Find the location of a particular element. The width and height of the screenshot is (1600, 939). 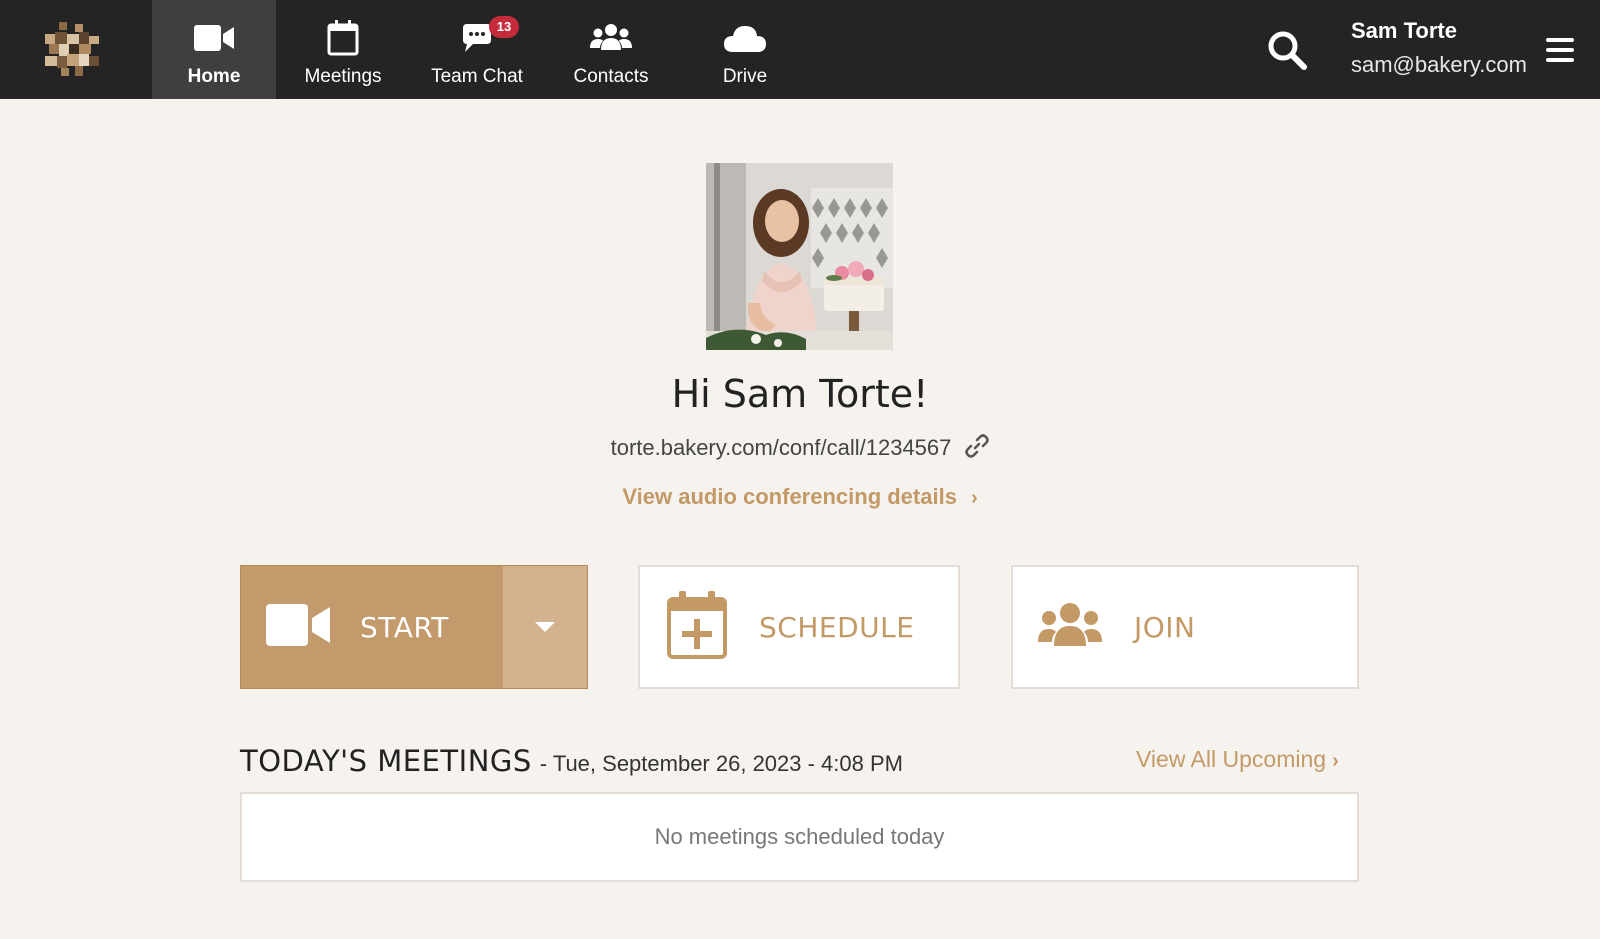

caret-down-icon is located at coordinates (545, 627).